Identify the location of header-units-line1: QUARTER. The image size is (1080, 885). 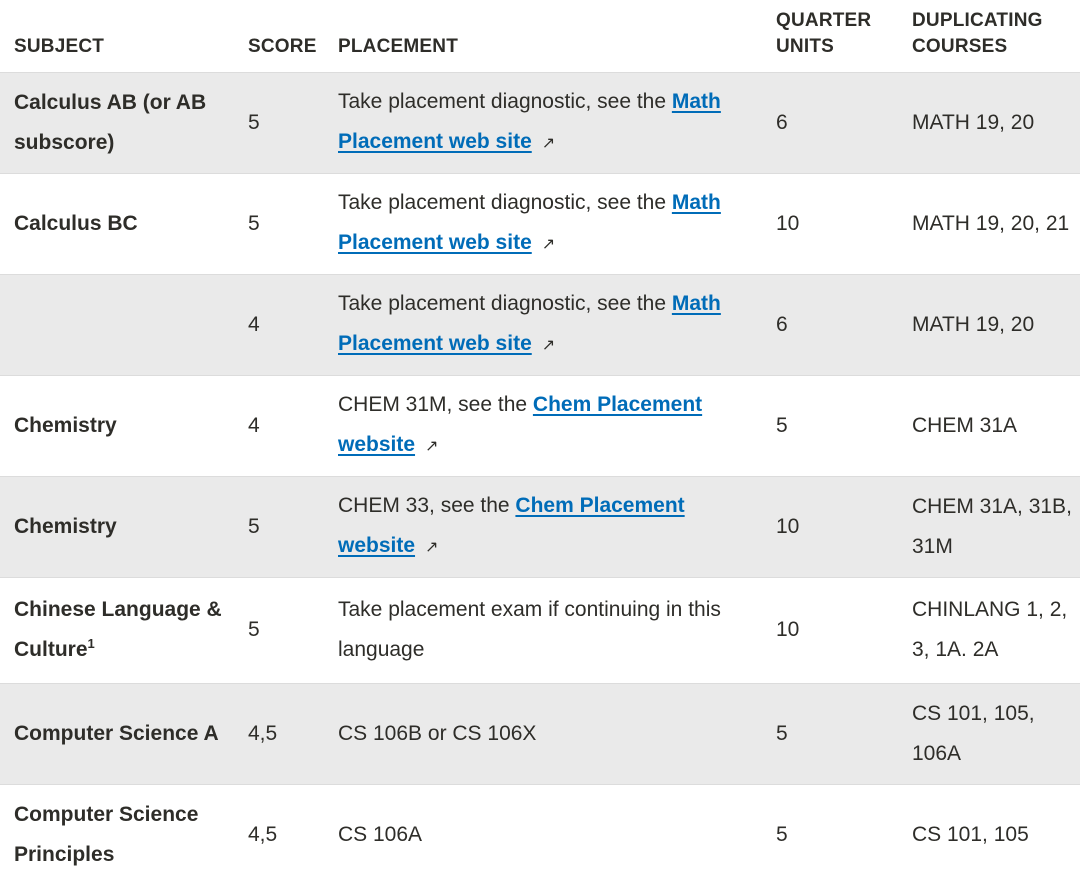
(824, 20).